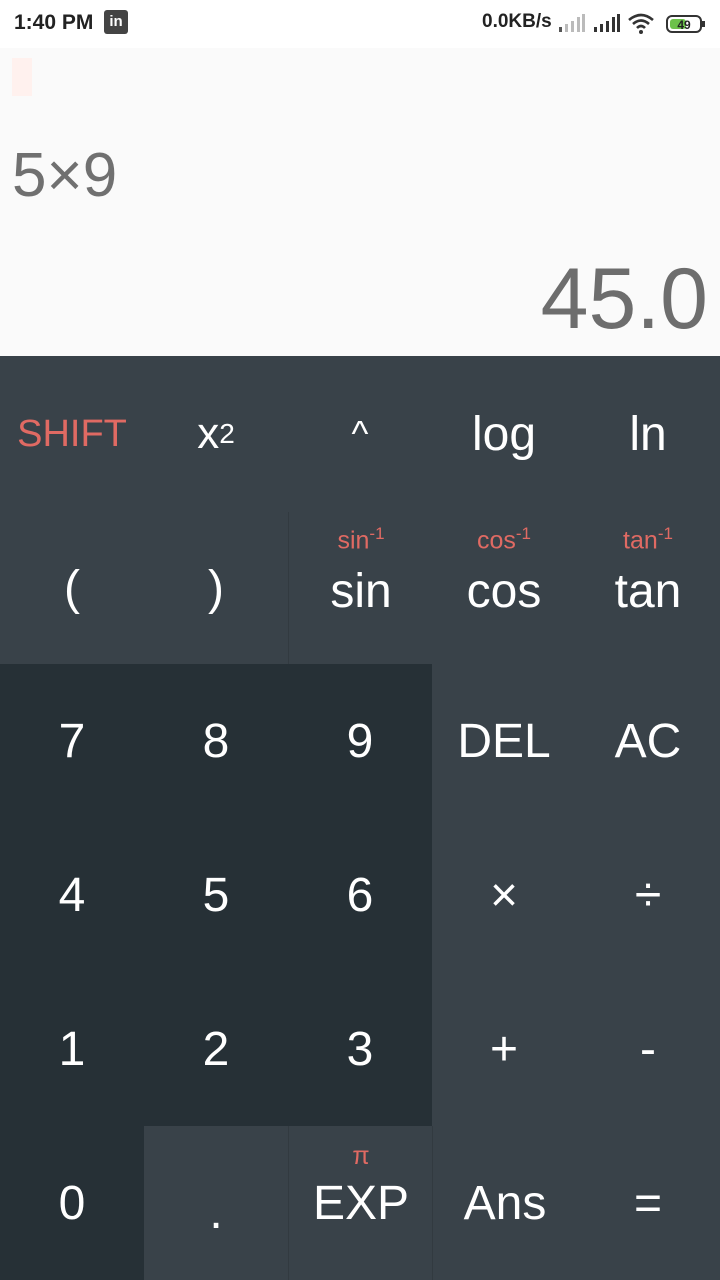  I want to click on digit-9-button: 9, so click(360, 741).